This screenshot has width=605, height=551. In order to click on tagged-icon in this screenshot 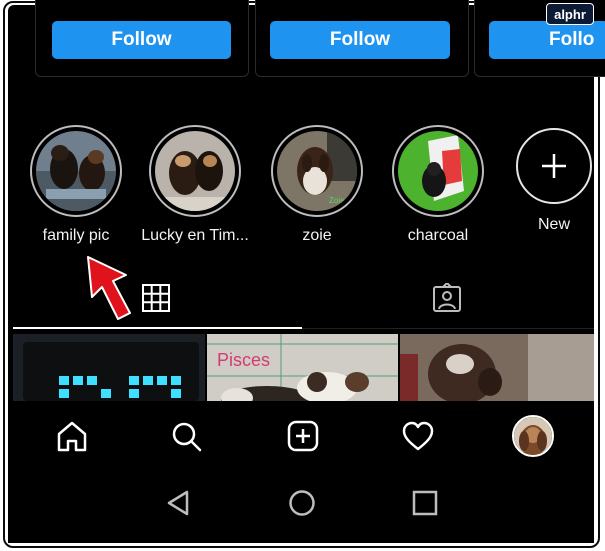, I will do `click(447, 296)`.